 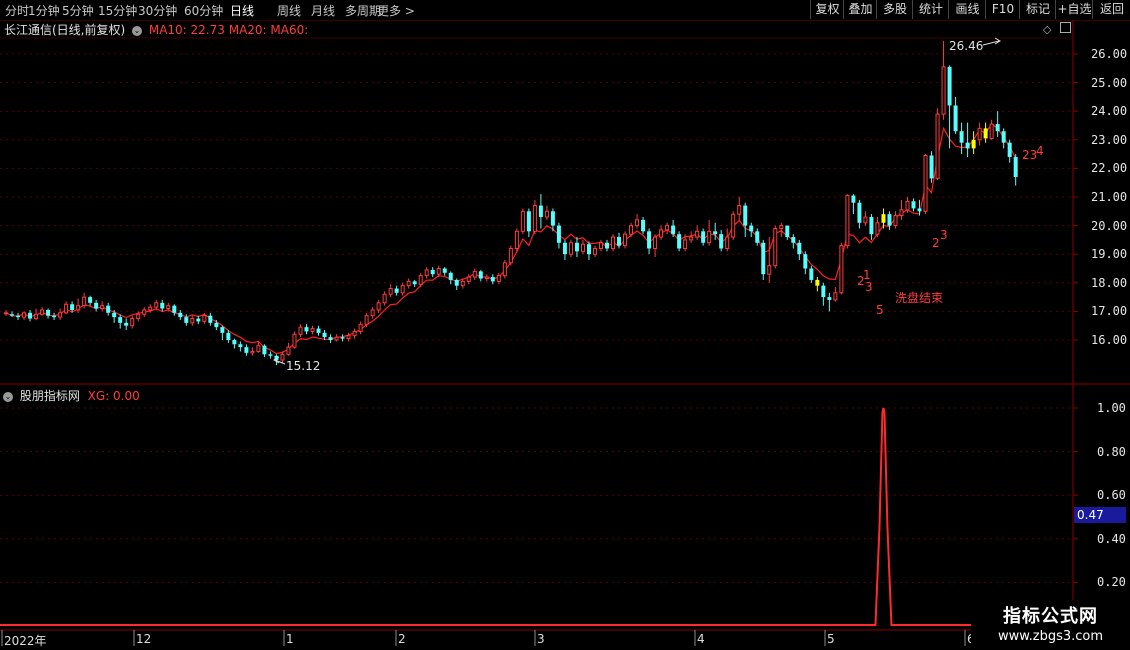 I want to click on count-label: 23, so click(x=1030, y=155).